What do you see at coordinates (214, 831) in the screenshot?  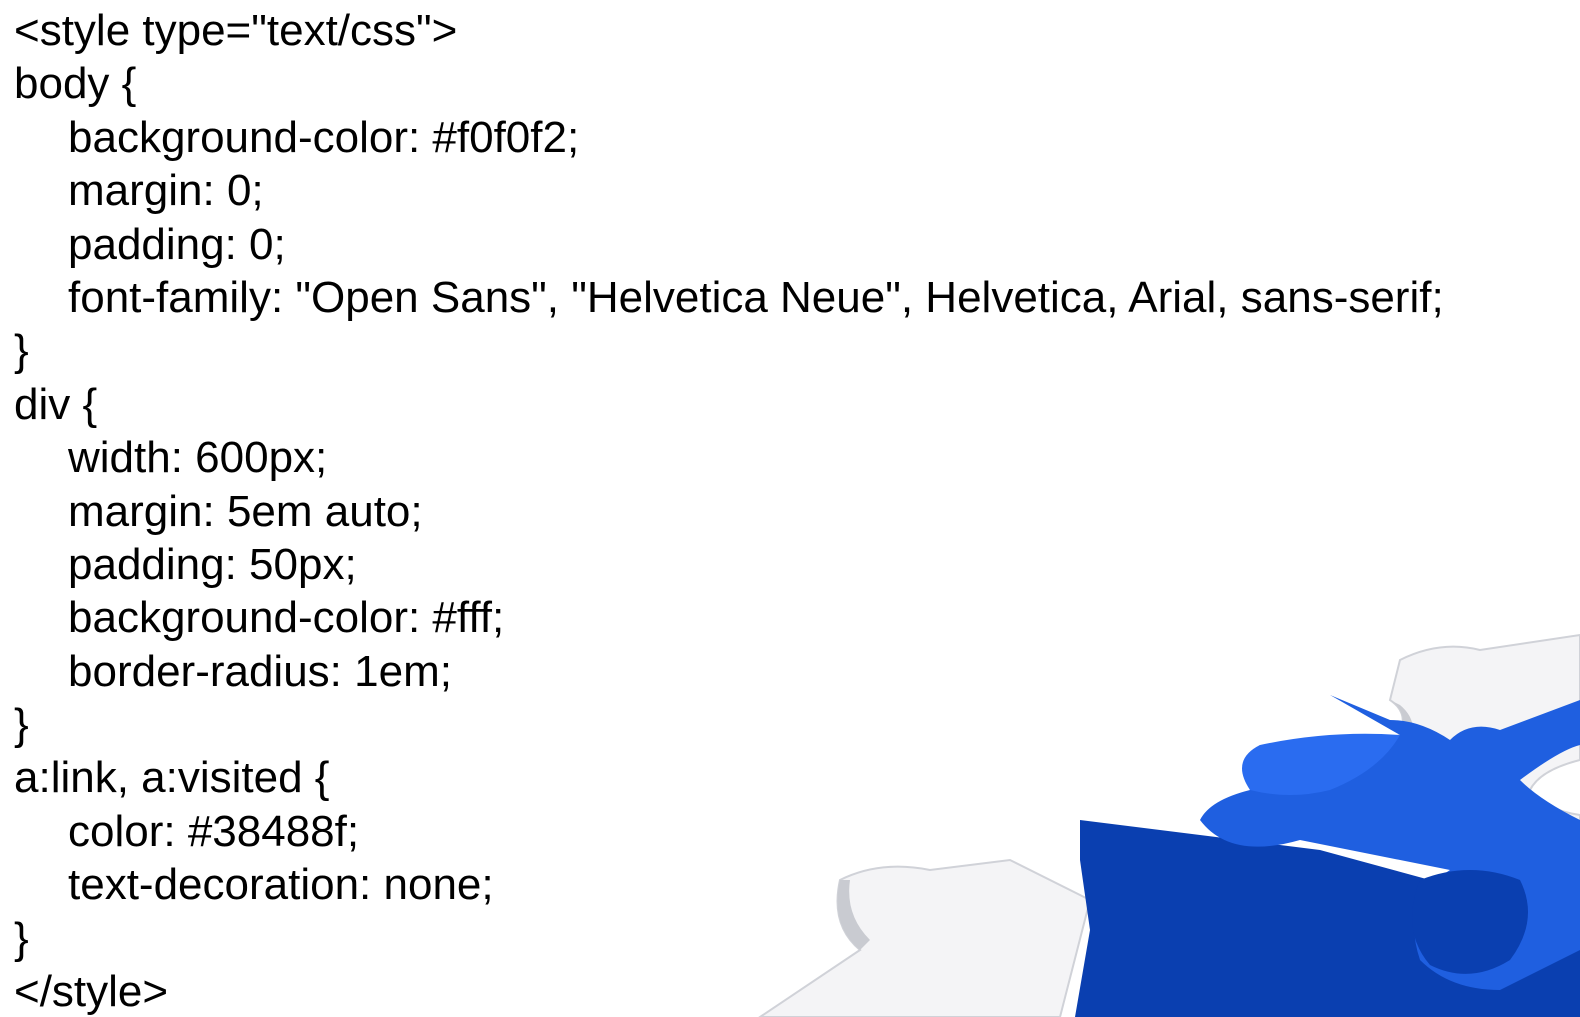 I see `code-line: color: #38488f;` at bounding box center [214, 831].